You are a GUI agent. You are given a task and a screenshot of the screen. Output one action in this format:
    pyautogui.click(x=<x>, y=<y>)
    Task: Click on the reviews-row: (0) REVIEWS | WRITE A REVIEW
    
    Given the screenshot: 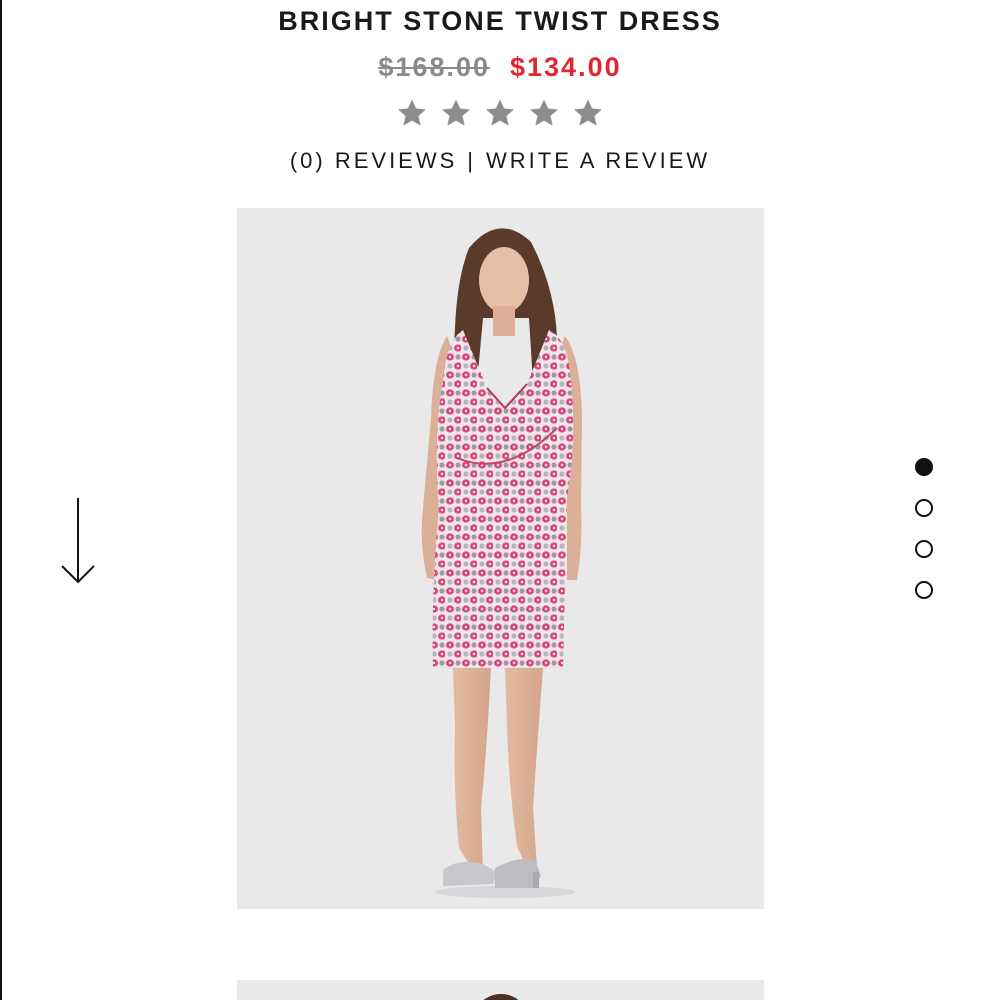 What is the action you would take?
    pyautogui.click(x=500, y=161)
    